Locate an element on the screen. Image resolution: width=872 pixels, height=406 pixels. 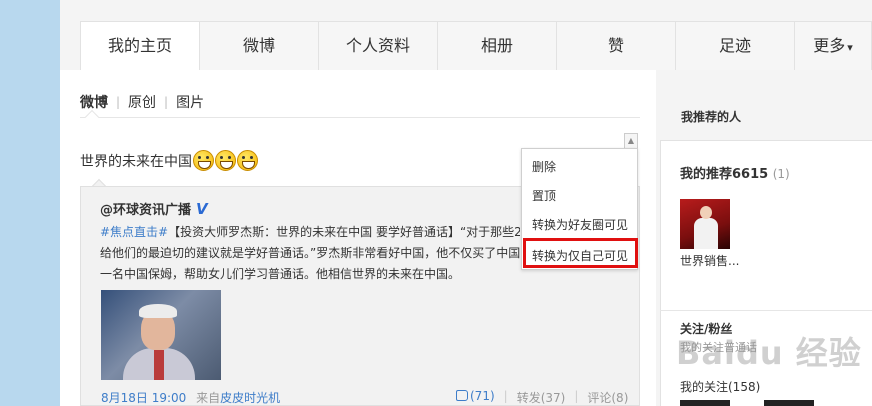
repost-actions: (71) | 转发(37) | 评论(8) is located at coordinates (542, 397).